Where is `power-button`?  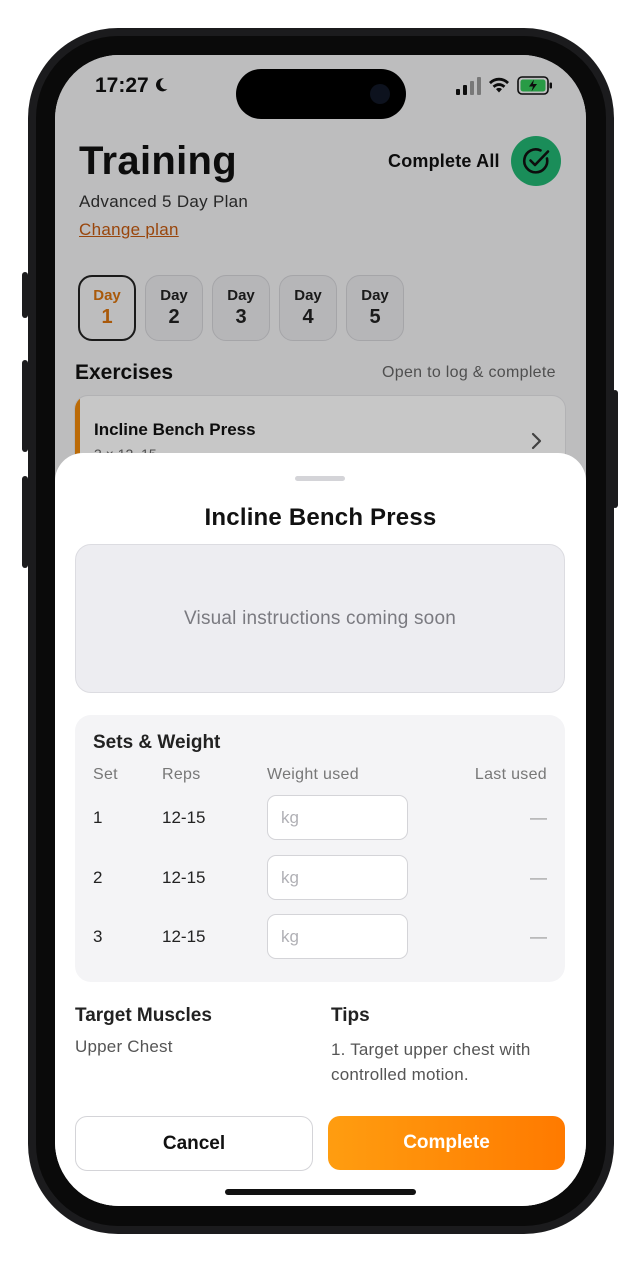 power-button is located at coordinates (615, 449).